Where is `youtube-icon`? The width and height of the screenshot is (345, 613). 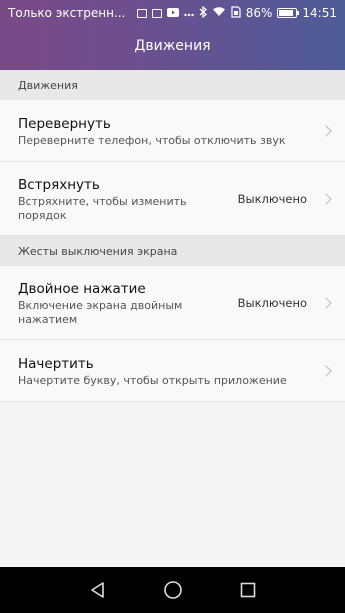 youtube-icon is located at coordinates (172, 13).